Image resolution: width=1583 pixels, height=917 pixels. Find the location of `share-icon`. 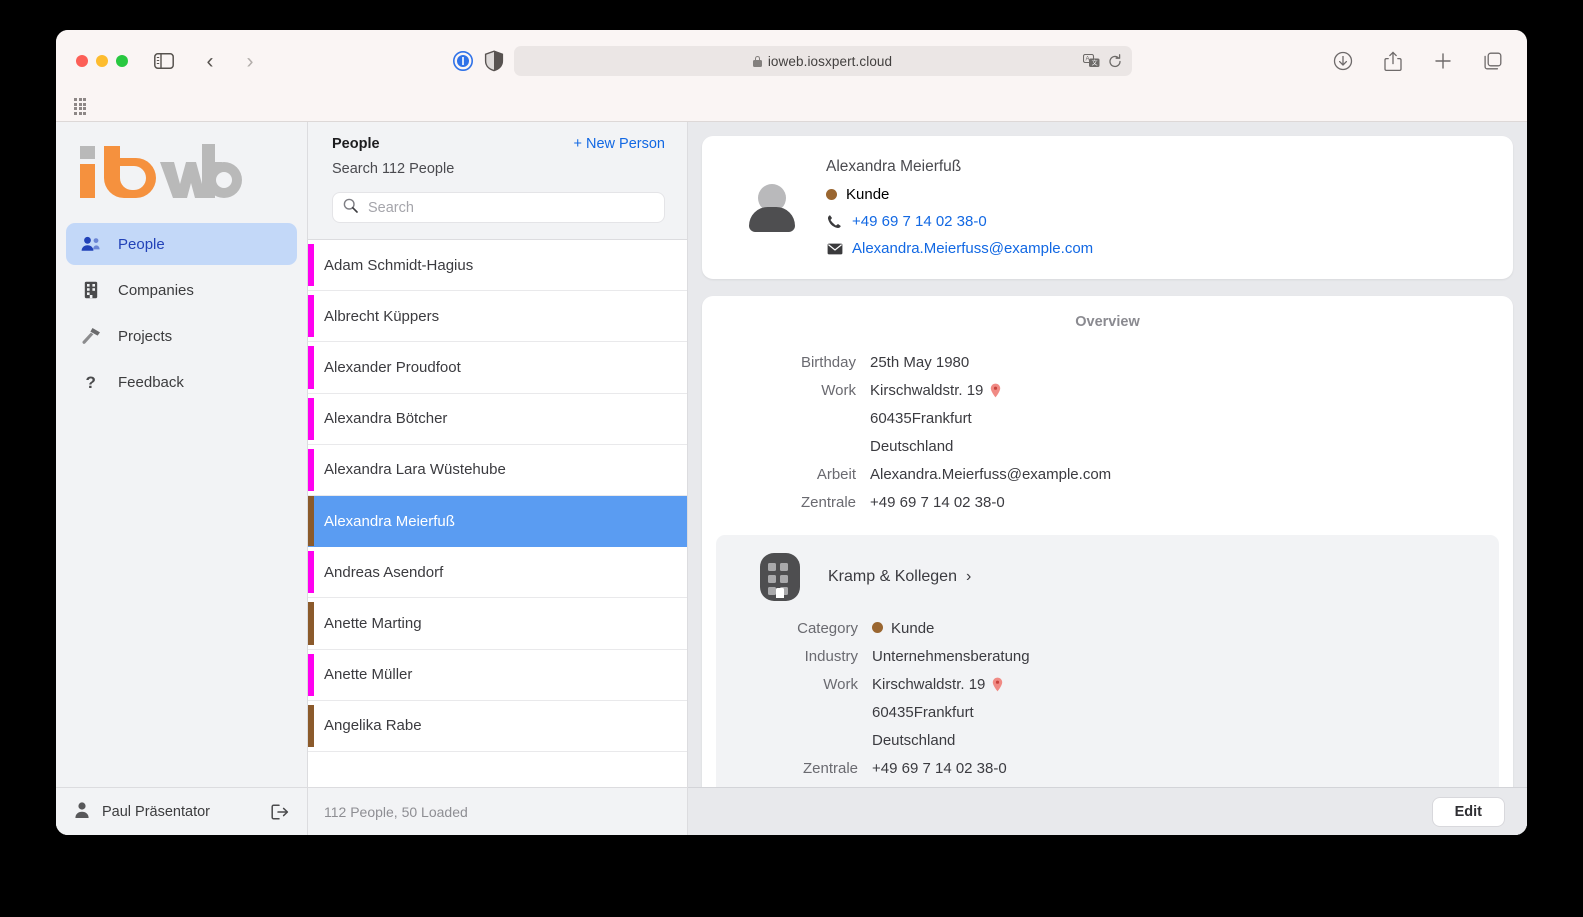

share-icon is located at coordinates (1393, 61).